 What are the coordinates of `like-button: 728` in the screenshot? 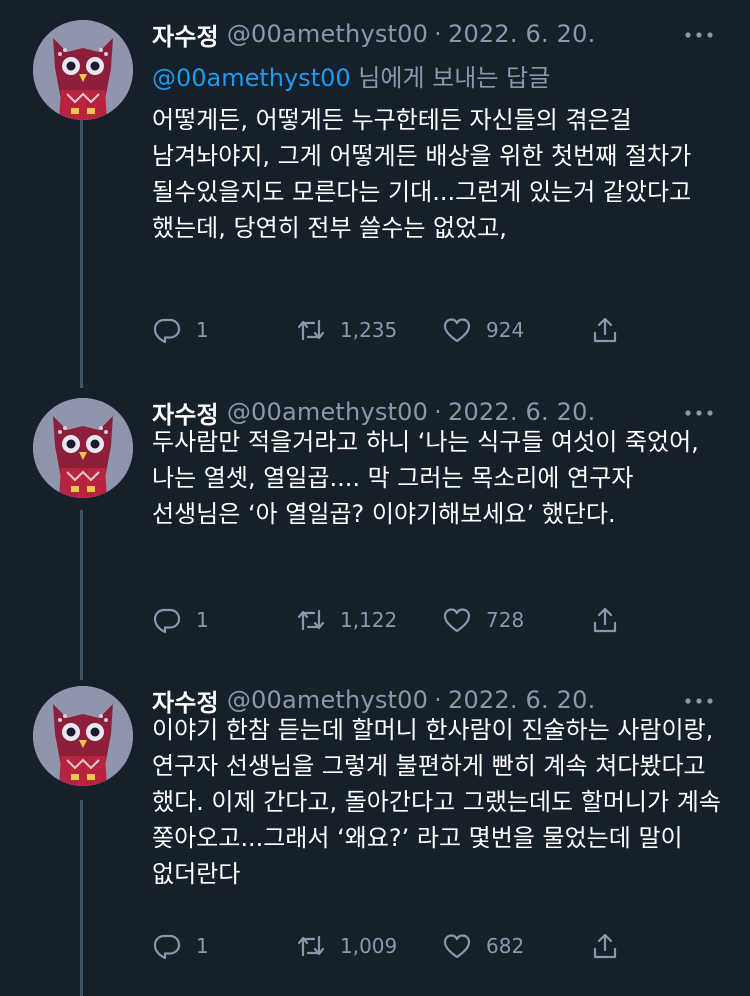 It's located at (483, 620).